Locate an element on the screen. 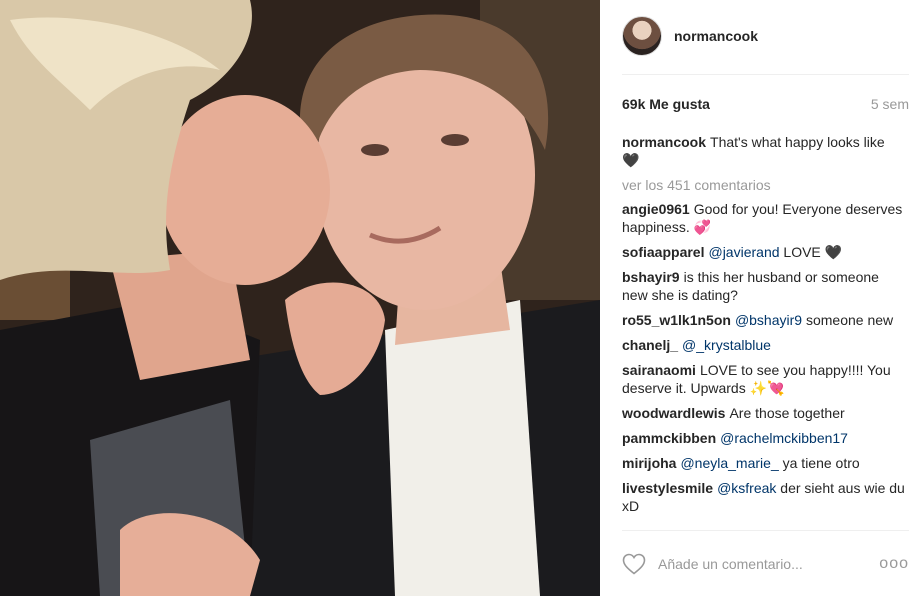 The image size is (915, 597). comment-mention: @_krystalblue is located at coordinates (726, 345).